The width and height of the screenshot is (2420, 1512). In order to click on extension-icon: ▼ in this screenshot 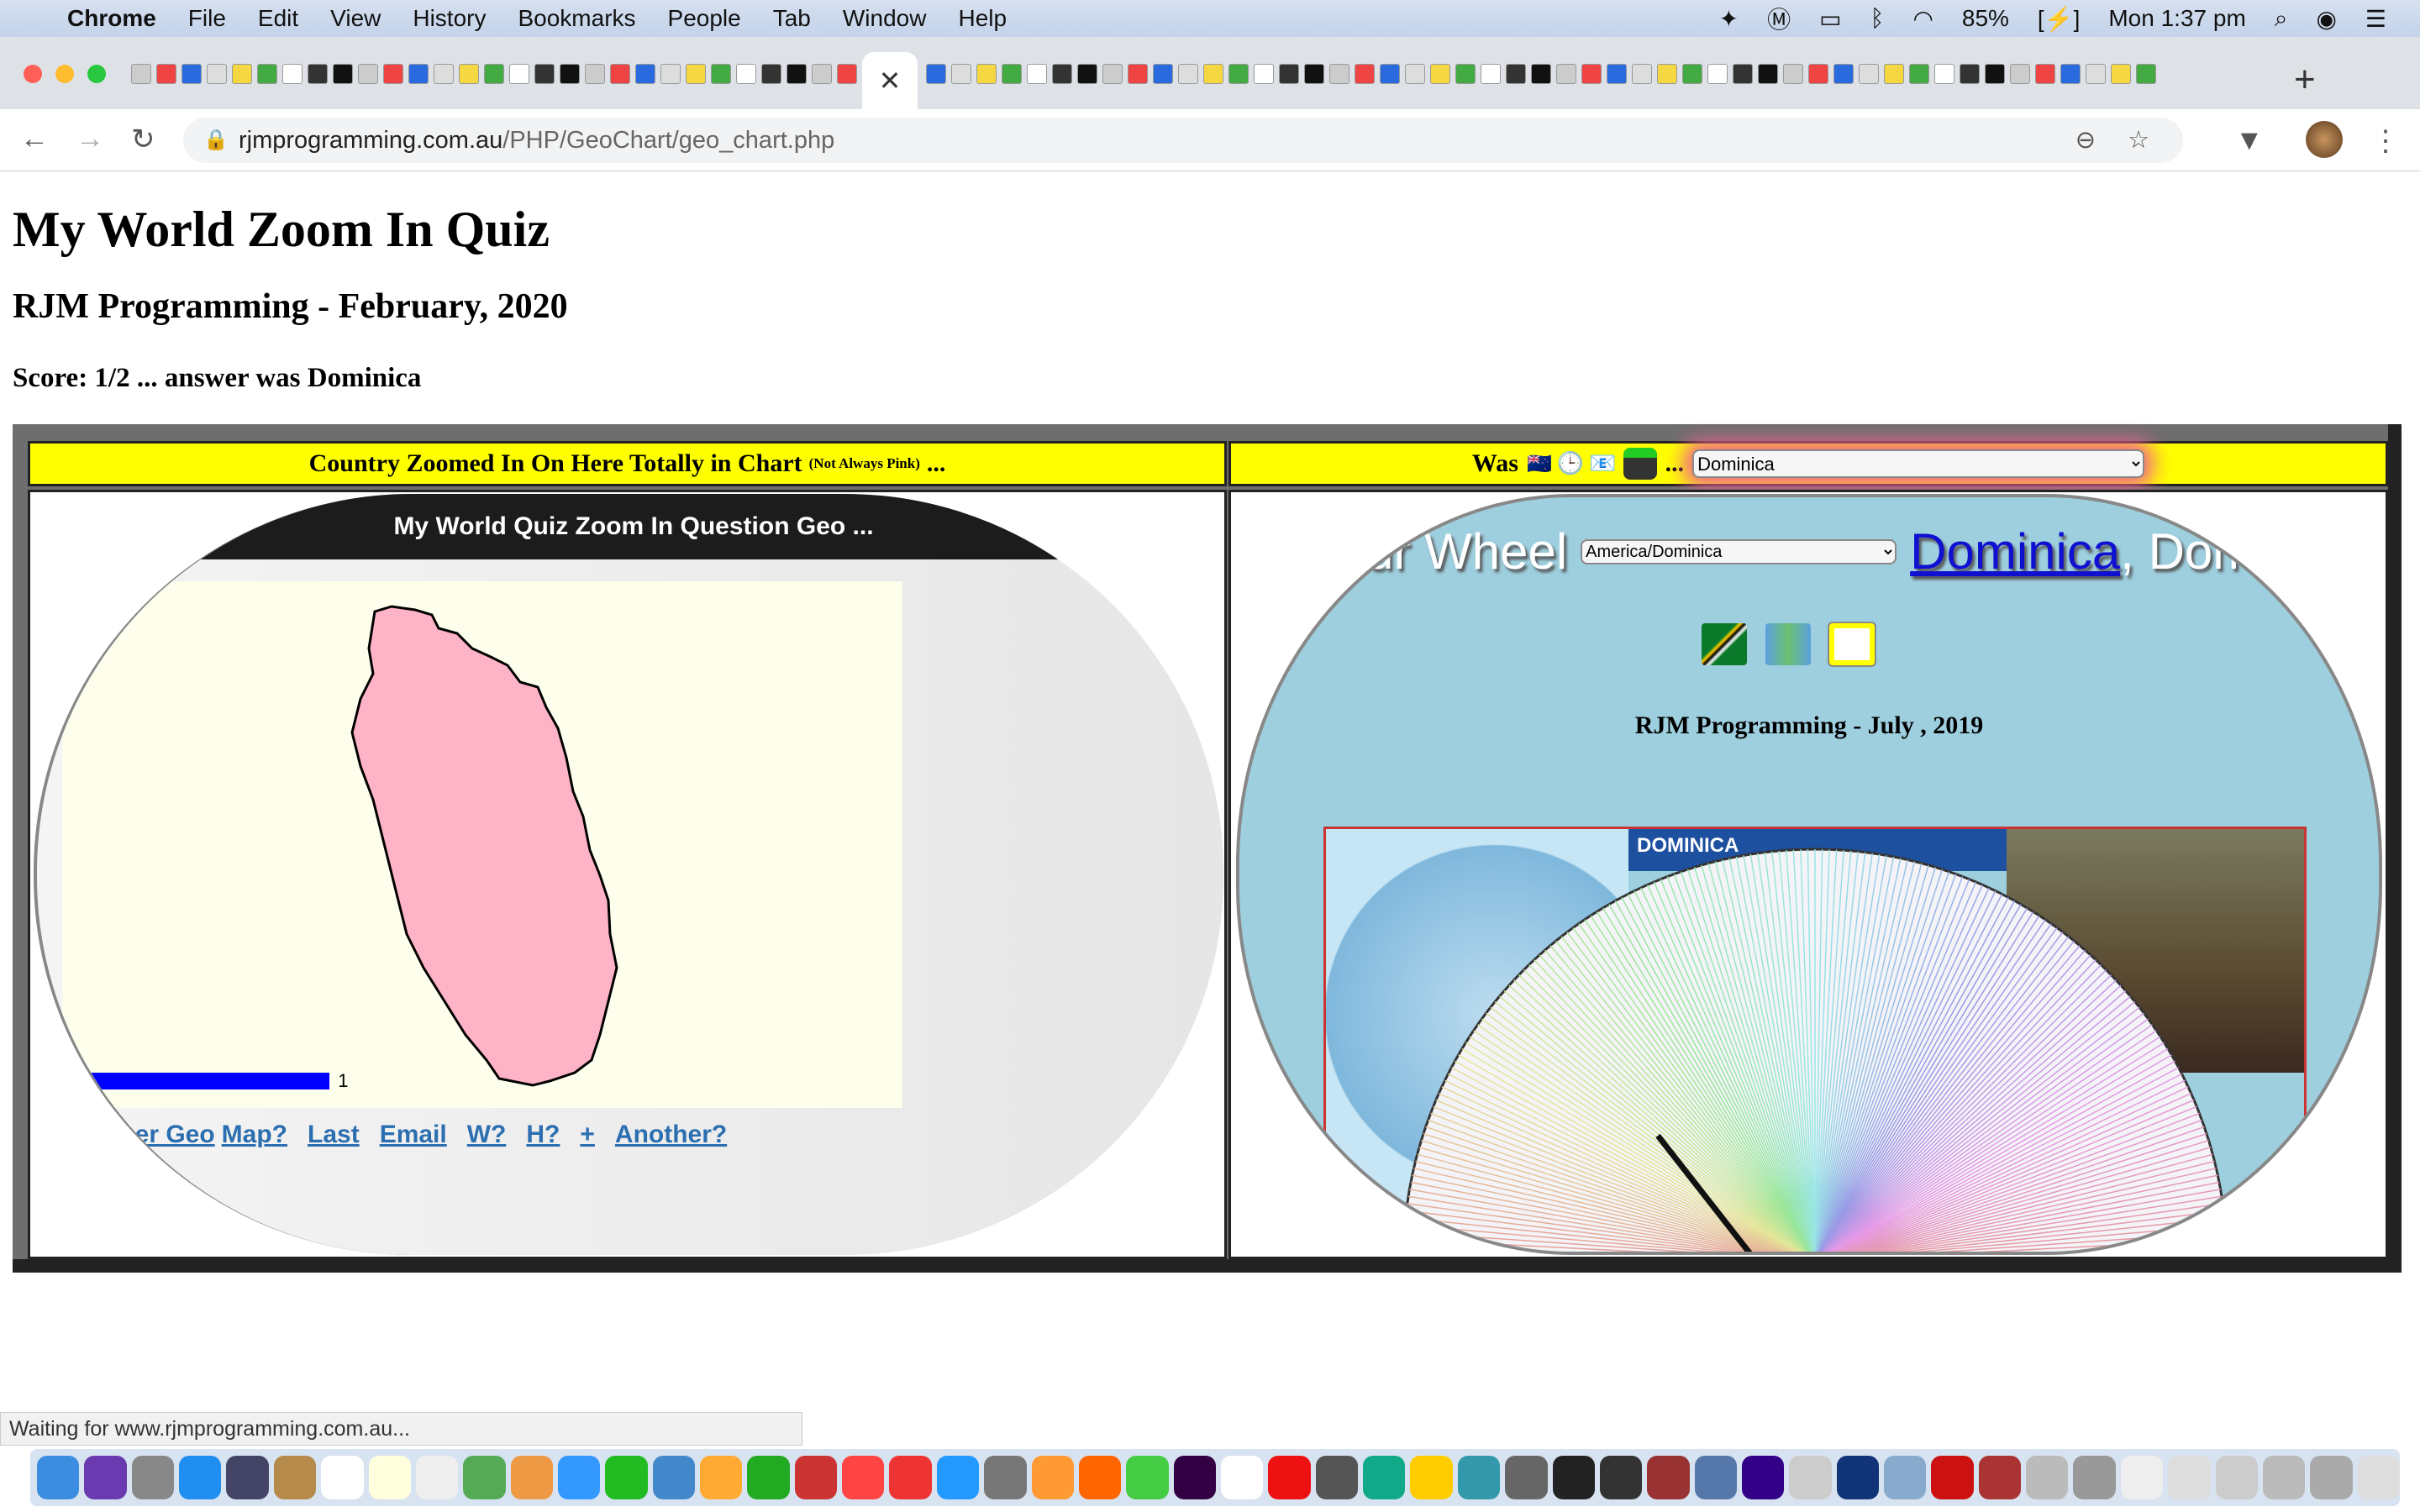, I will do `click(2249, 140)`.